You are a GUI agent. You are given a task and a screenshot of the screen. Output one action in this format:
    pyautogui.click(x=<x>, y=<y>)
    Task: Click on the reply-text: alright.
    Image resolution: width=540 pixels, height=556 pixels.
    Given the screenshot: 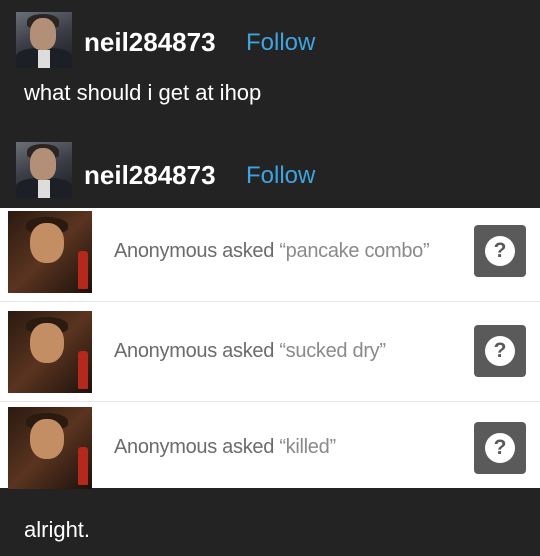 What is the action you would take?
    pyautogui.click(x=57, y=529)
    